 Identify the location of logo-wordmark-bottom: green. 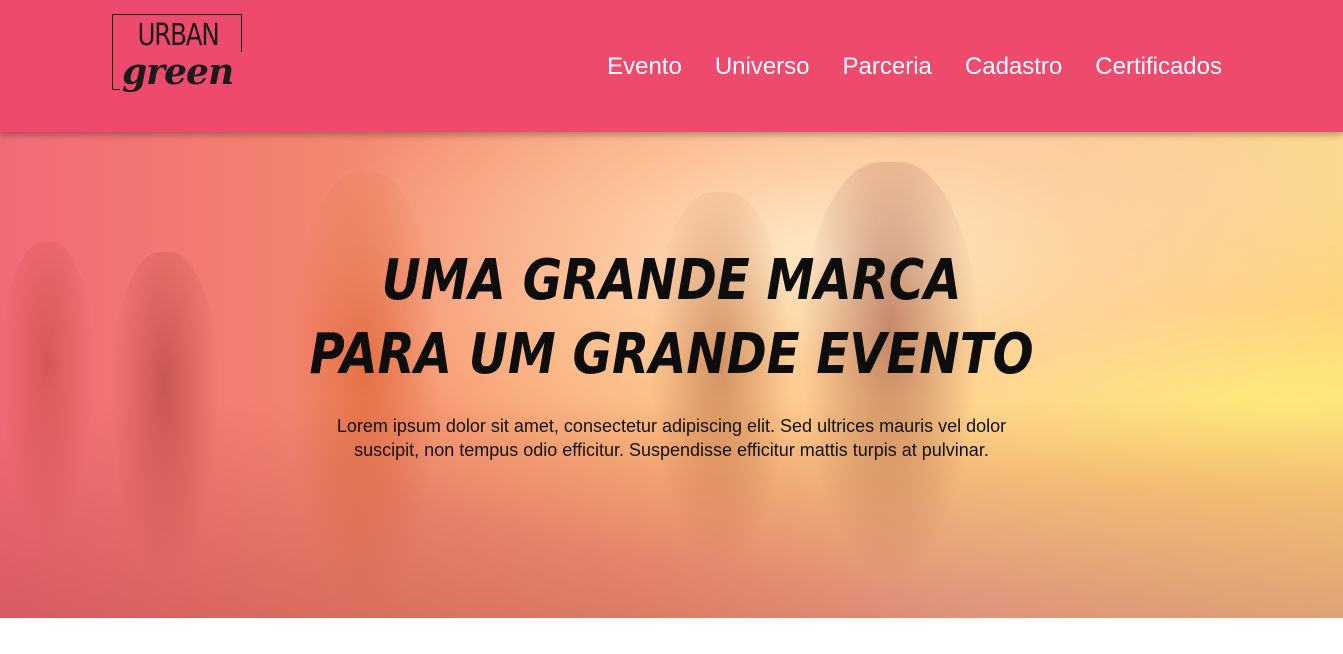
(181, 72).